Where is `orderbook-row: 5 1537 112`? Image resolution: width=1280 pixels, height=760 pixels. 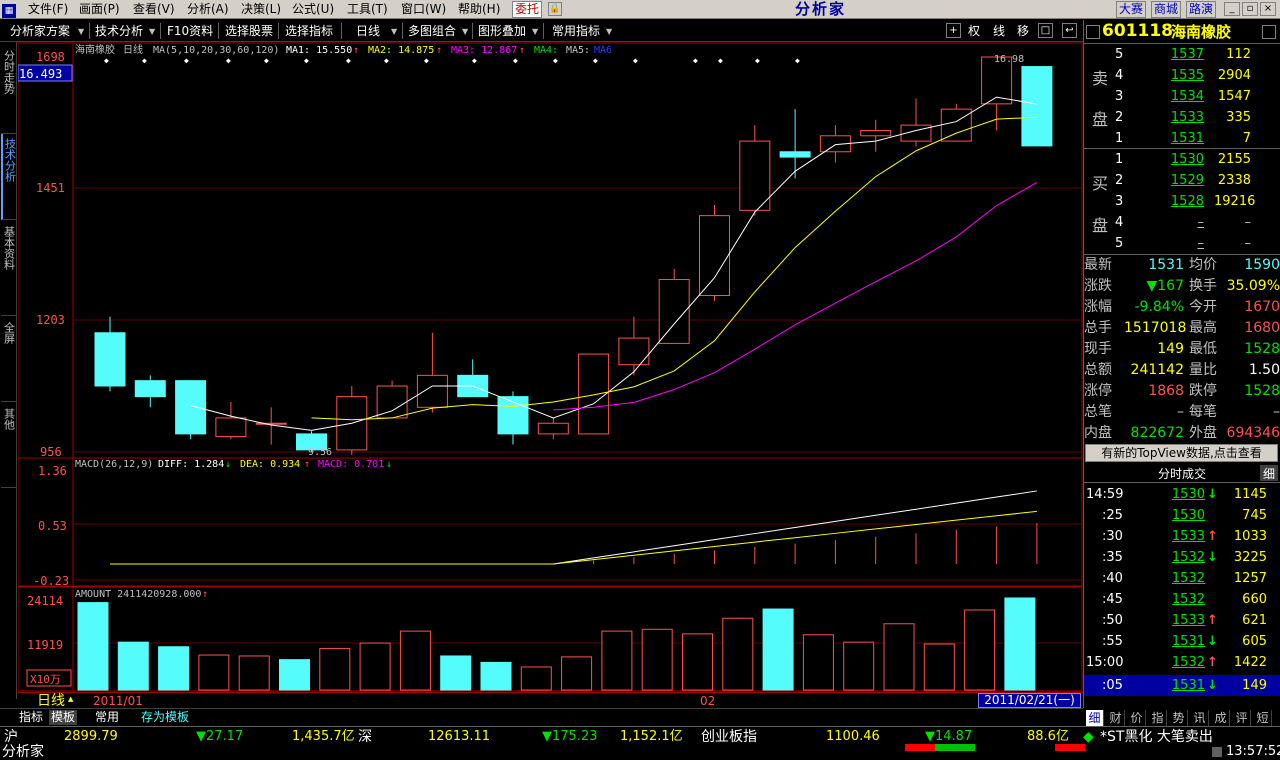
orderbook-row: 5 1537 112 is located at coordinates (1182, 54).